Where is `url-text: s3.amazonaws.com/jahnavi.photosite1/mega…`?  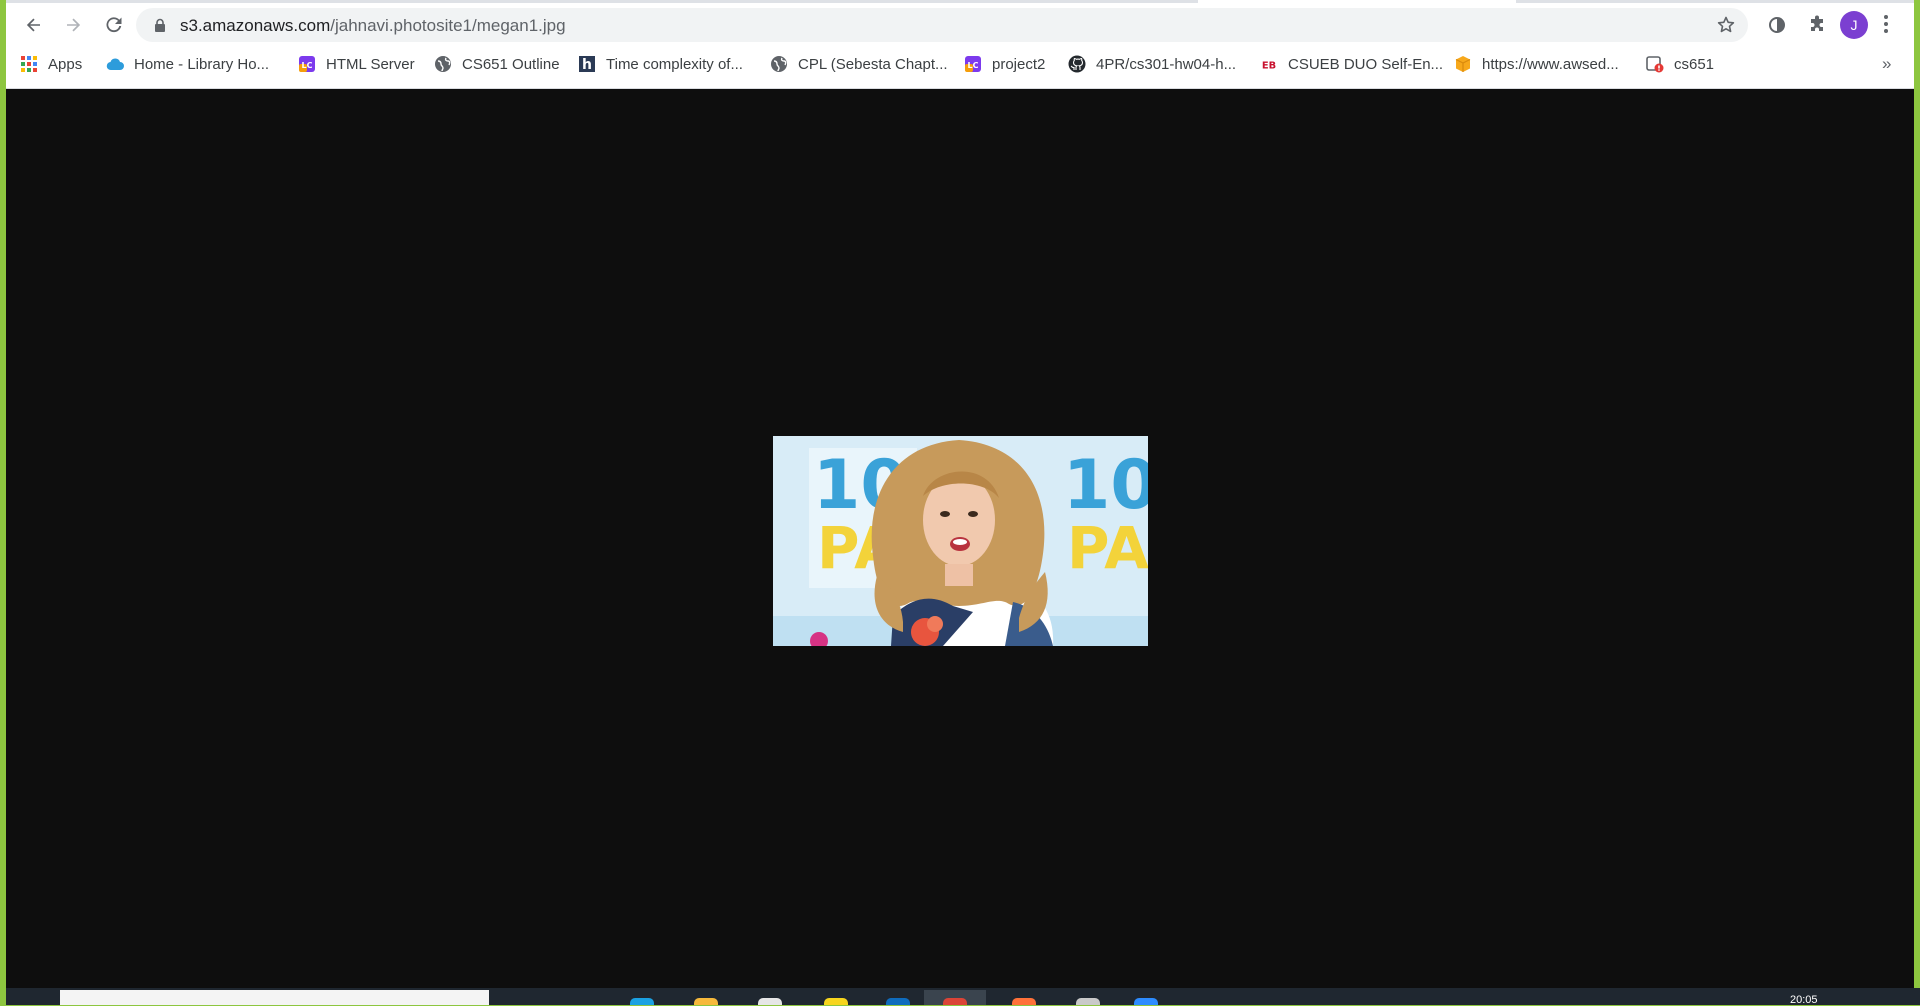
url-text: s3.amazonaws.com/jahnavi.photosite1/mega… is located at coordinates (373, 26).